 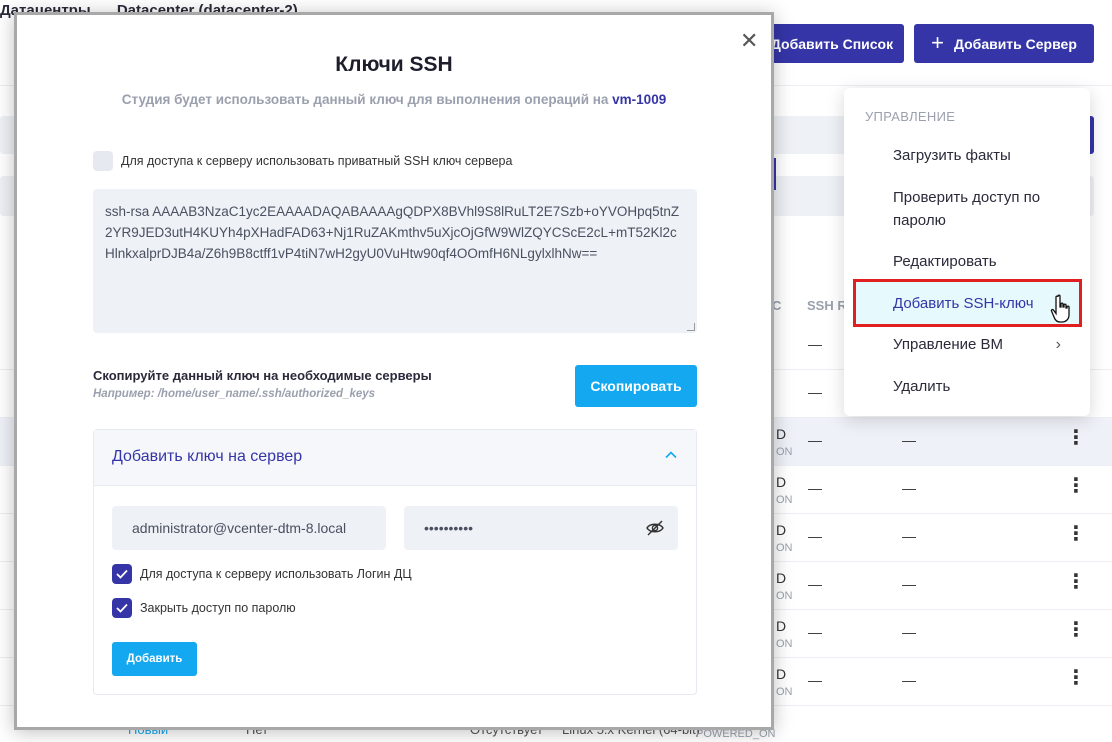 What do you see at coordinates (937, 42) in the screenshot?
I see `plus-icon: +` at bounding box center [937, 42].